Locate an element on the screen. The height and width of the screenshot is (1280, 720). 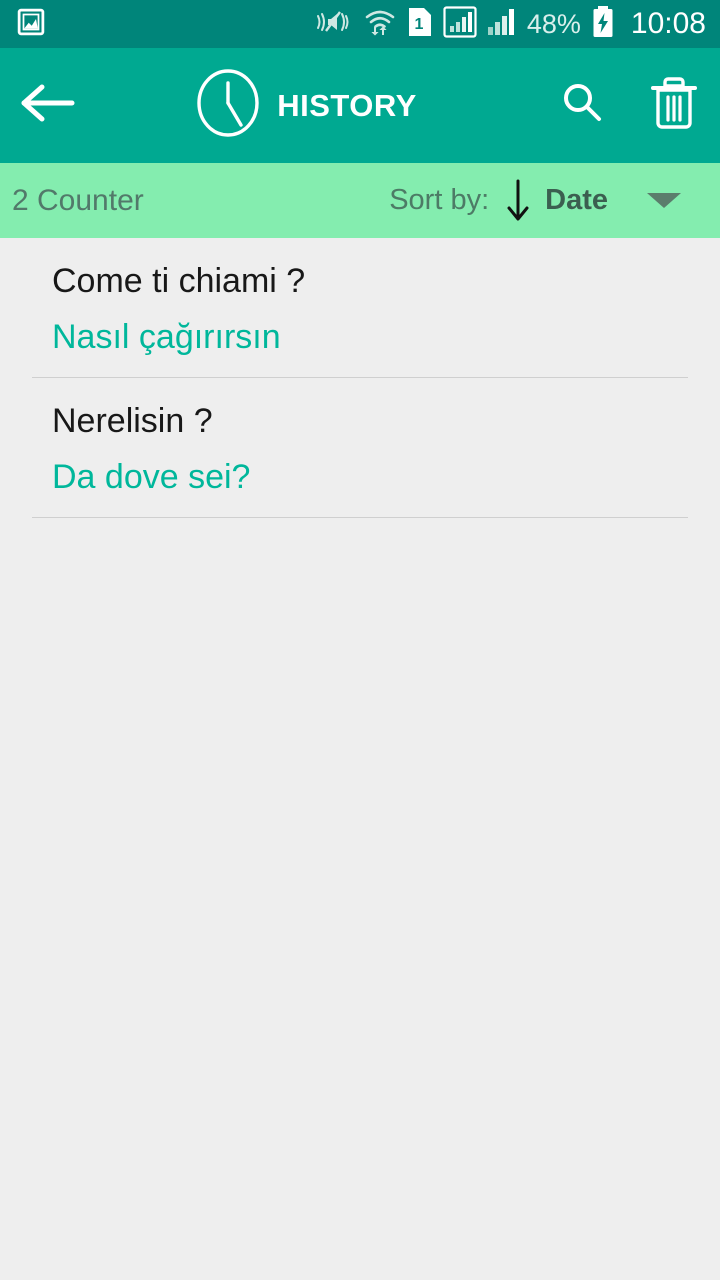
trash-icon is located at coordinates (674, 105).